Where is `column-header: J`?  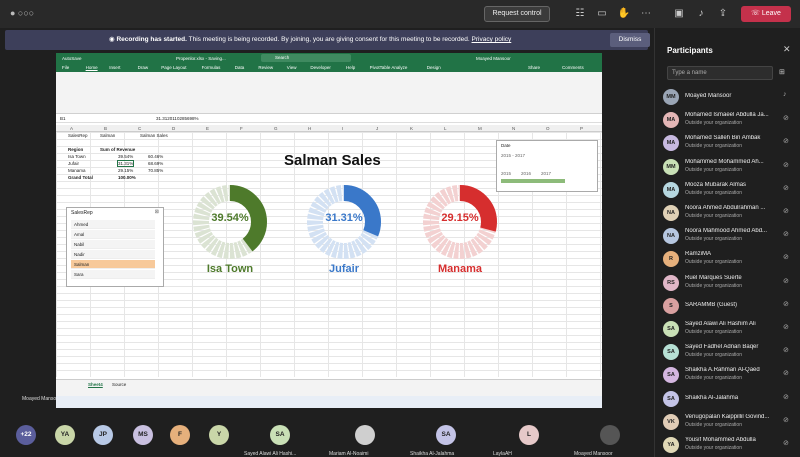
column-header: J is located at coordinates (377, 128).